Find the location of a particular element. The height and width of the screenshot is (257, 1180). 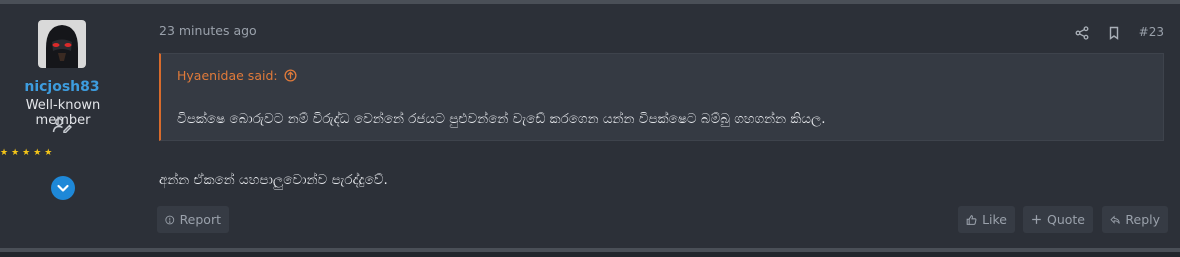

quote-author: Hyaenidae said: is located at coordinates (227, 75).